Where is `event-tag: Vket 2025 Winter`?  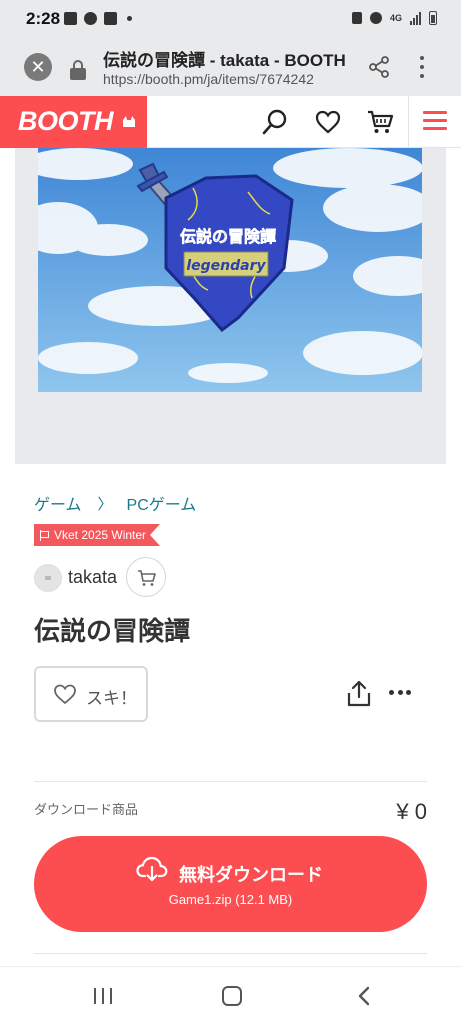 event-tag: Vket 2025 Winter is located at coordinates (97, 535).